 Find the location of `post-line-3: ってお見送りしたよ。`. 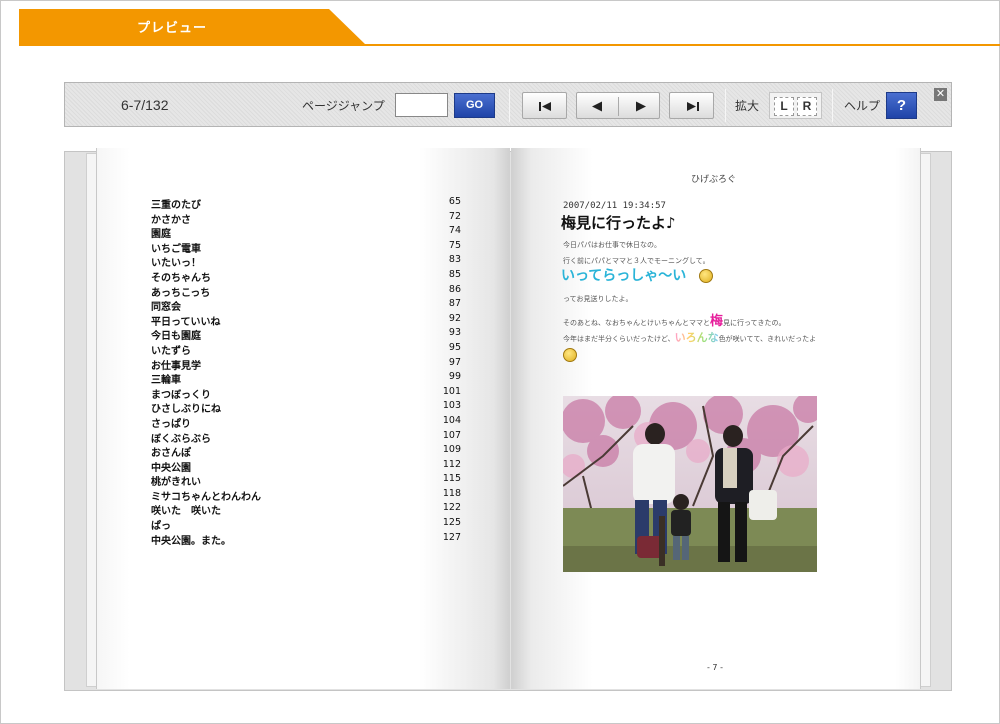

post-line-3: ってお見送りしたよ。 is located at coordinates (598, 299).